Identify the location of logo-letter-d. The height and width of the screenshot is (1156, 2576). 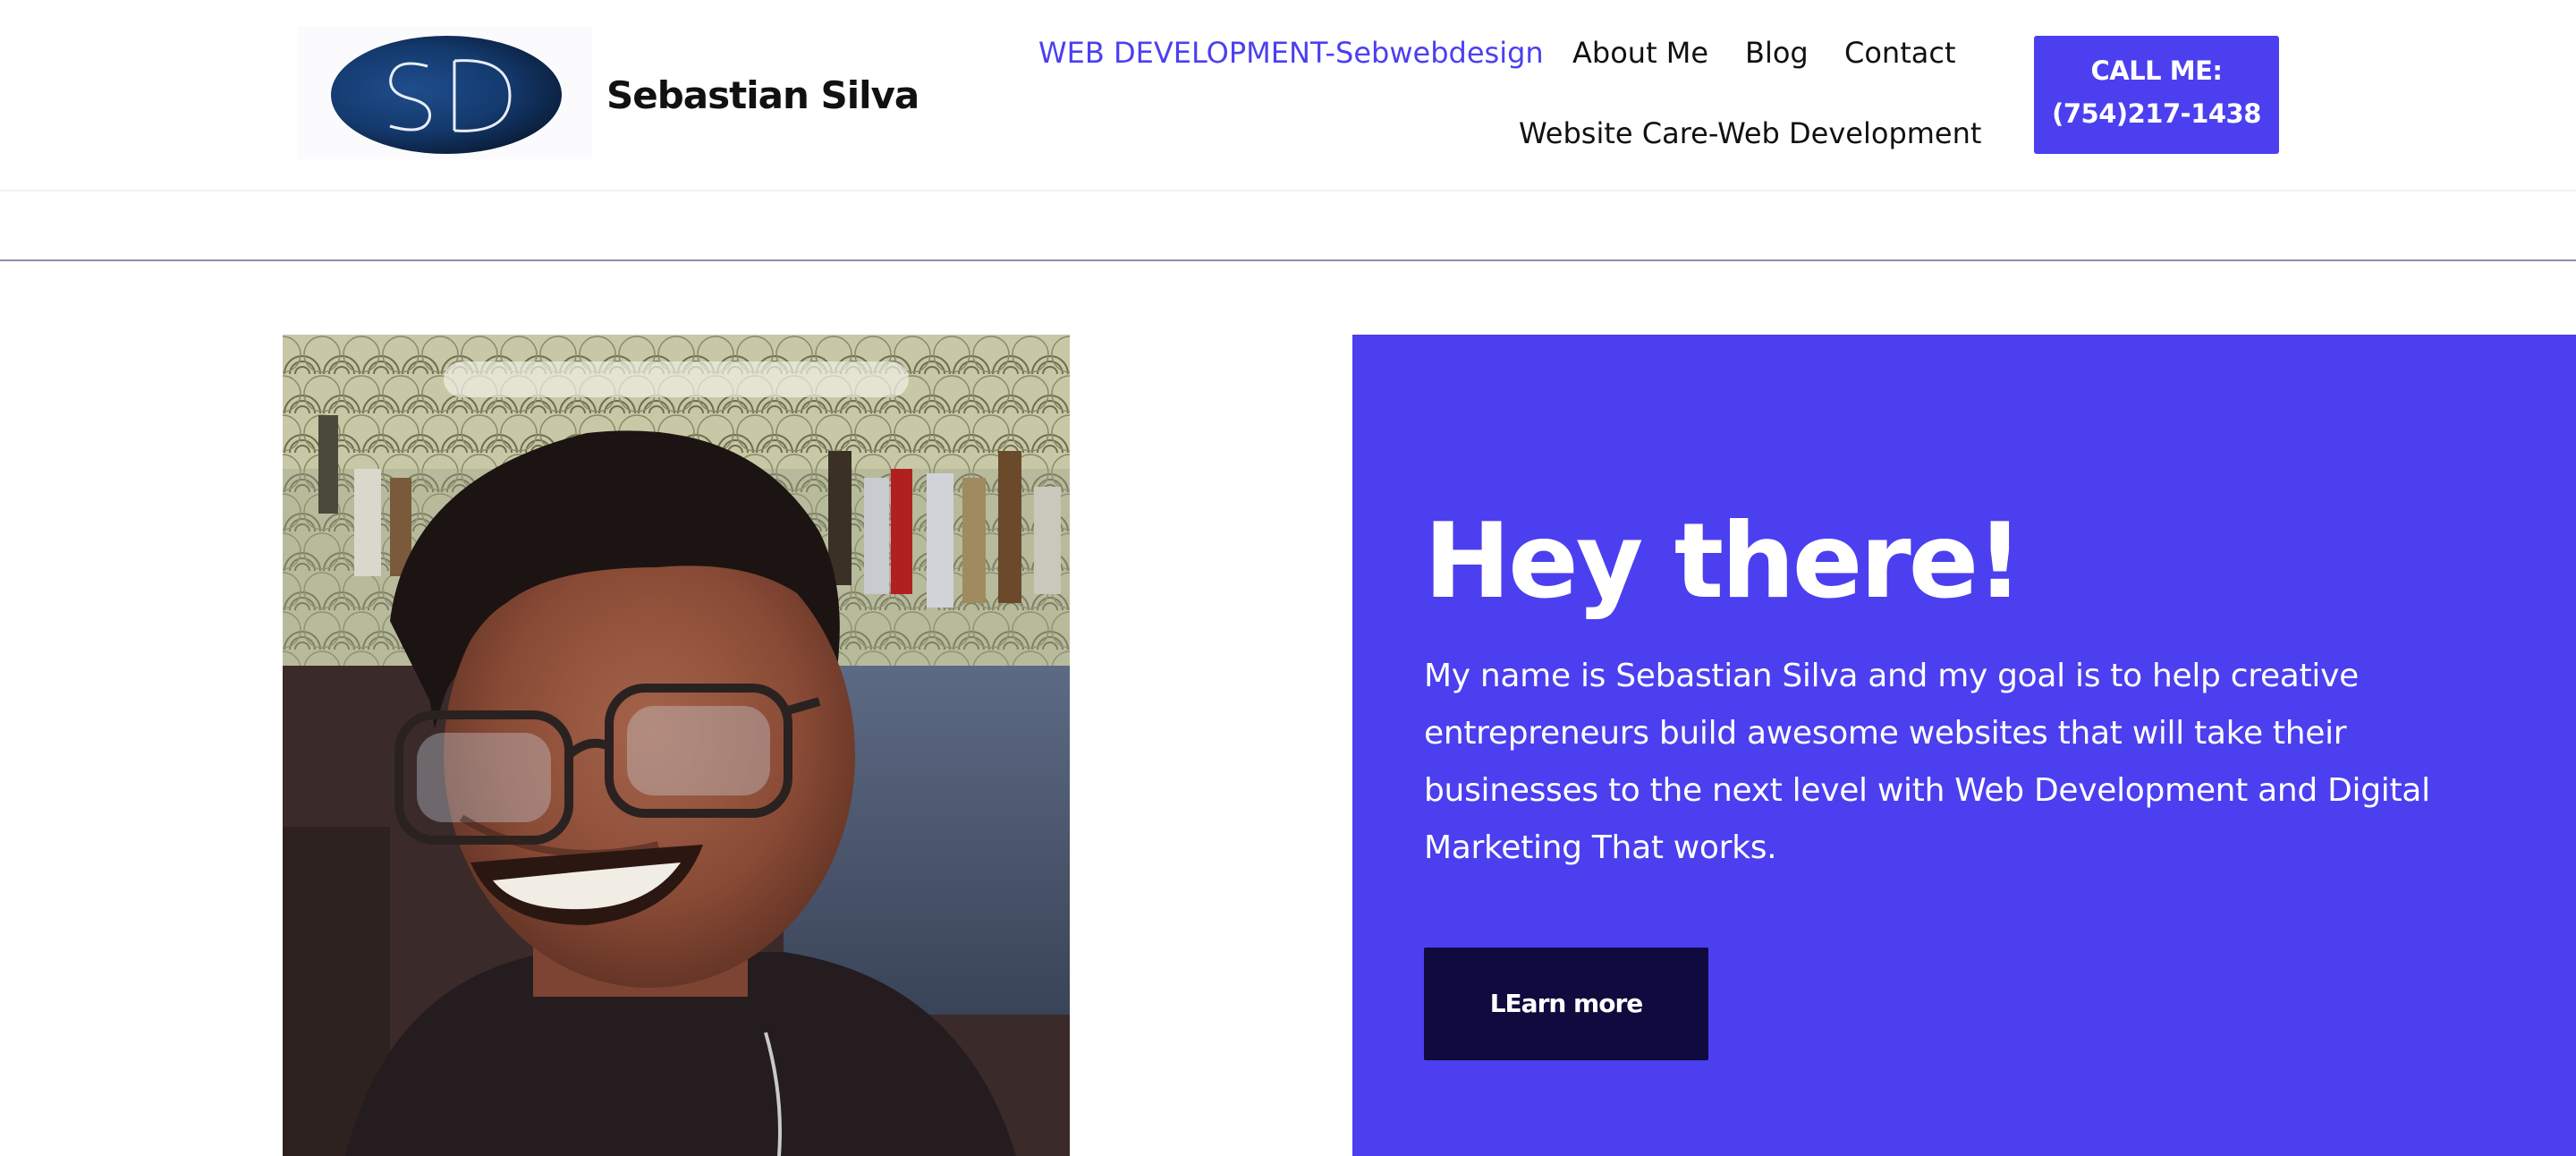
(482, 95).